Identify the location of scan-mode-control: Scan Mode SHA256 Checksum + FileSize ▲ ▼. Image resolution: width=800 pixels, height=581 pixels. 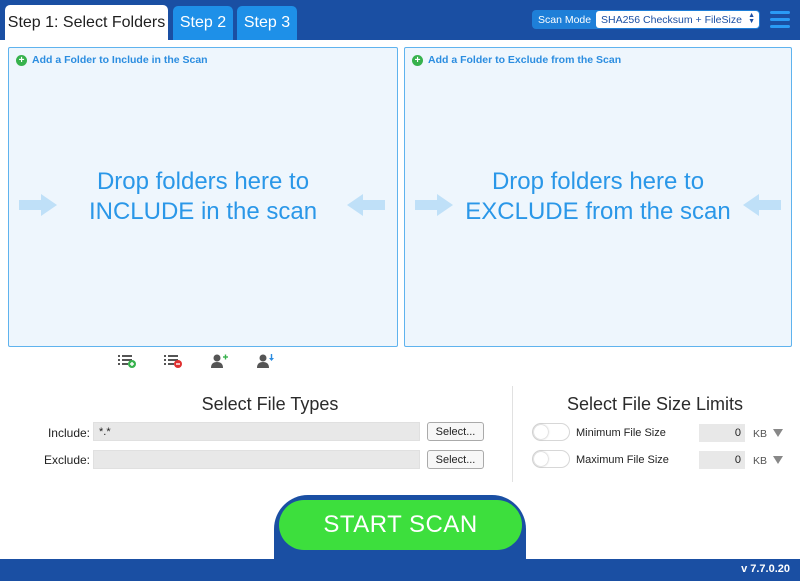
(646, 19).